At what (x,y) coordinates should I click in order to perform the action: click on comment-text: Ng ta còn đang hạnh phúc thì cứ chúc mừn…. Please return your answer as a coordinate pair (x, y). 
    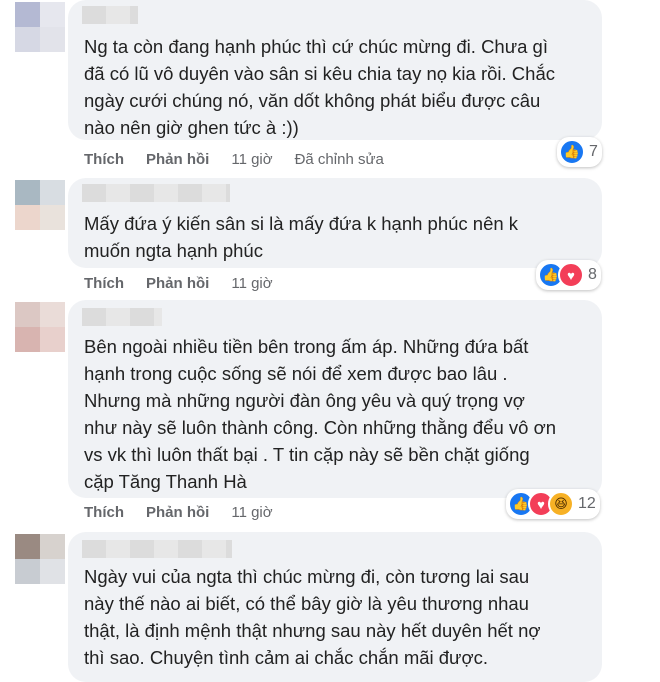
    Looking at the image, I should click on (319, 87).